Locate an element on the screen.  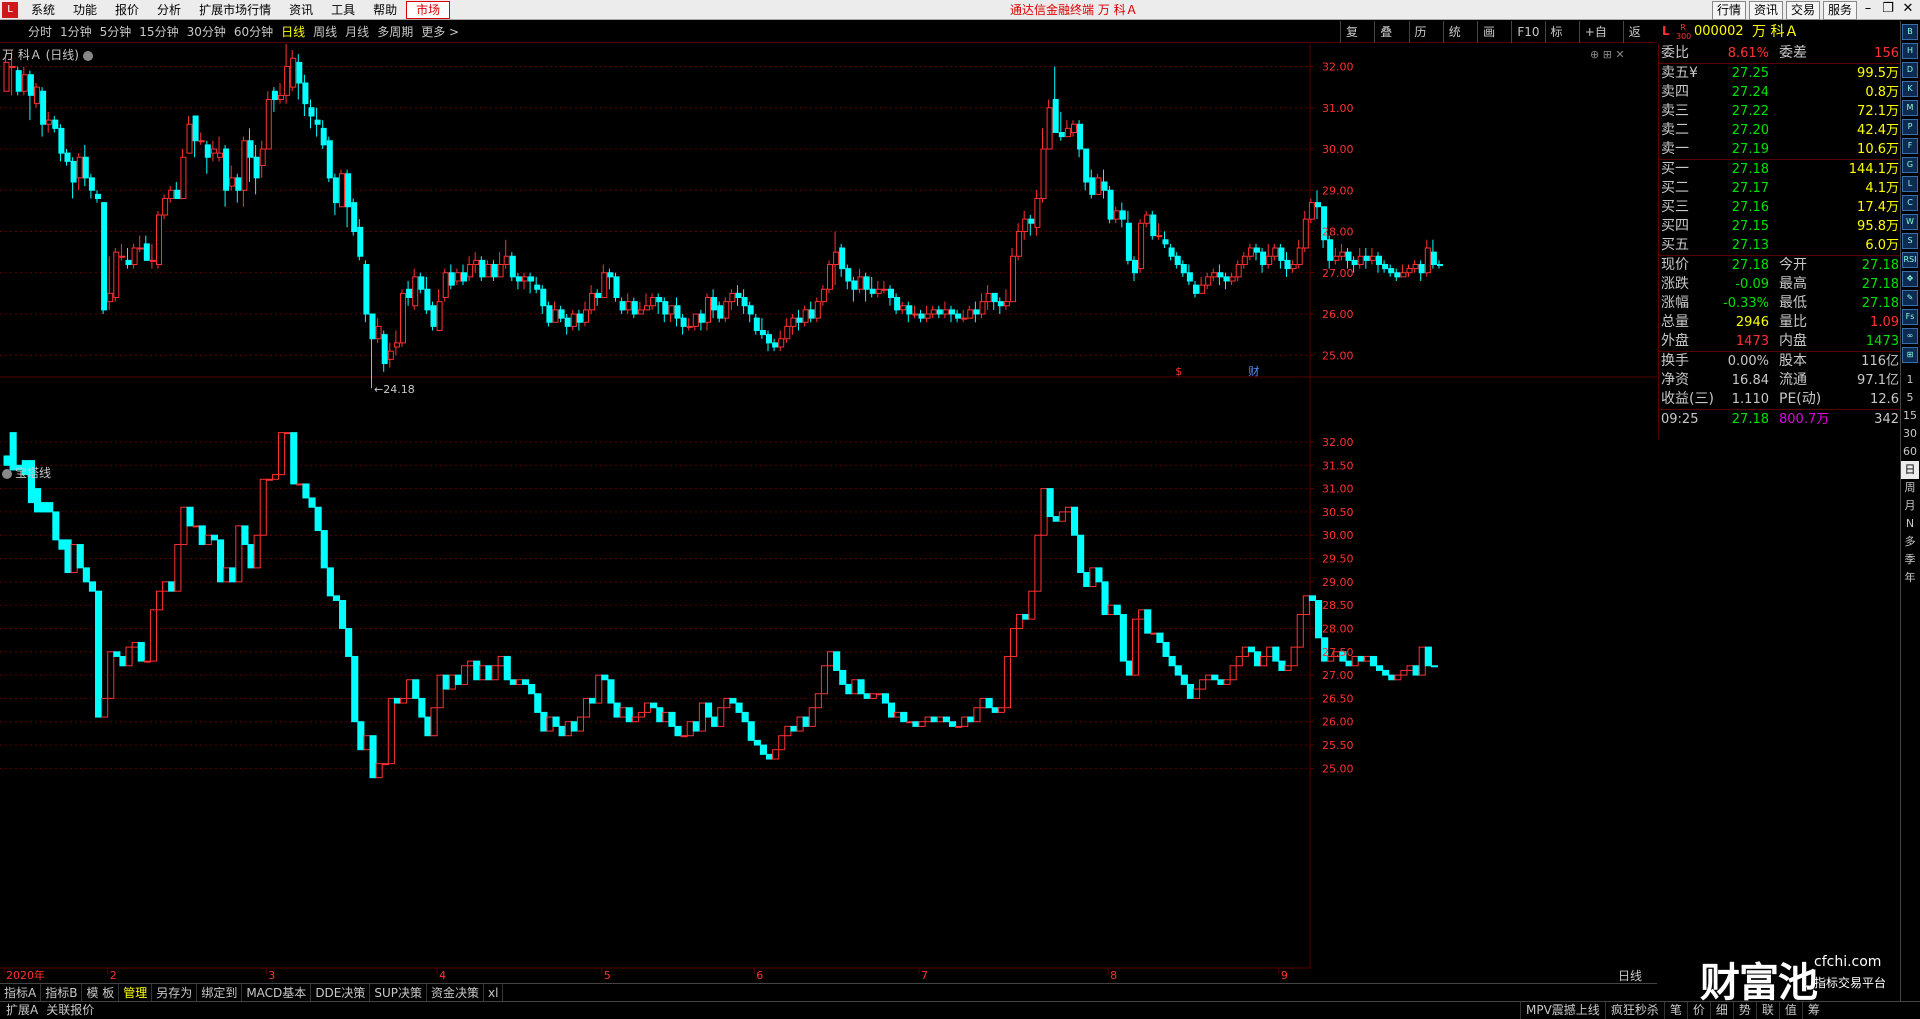
chart-tool-button: 叠加 is located at coordinates (1391, 41).